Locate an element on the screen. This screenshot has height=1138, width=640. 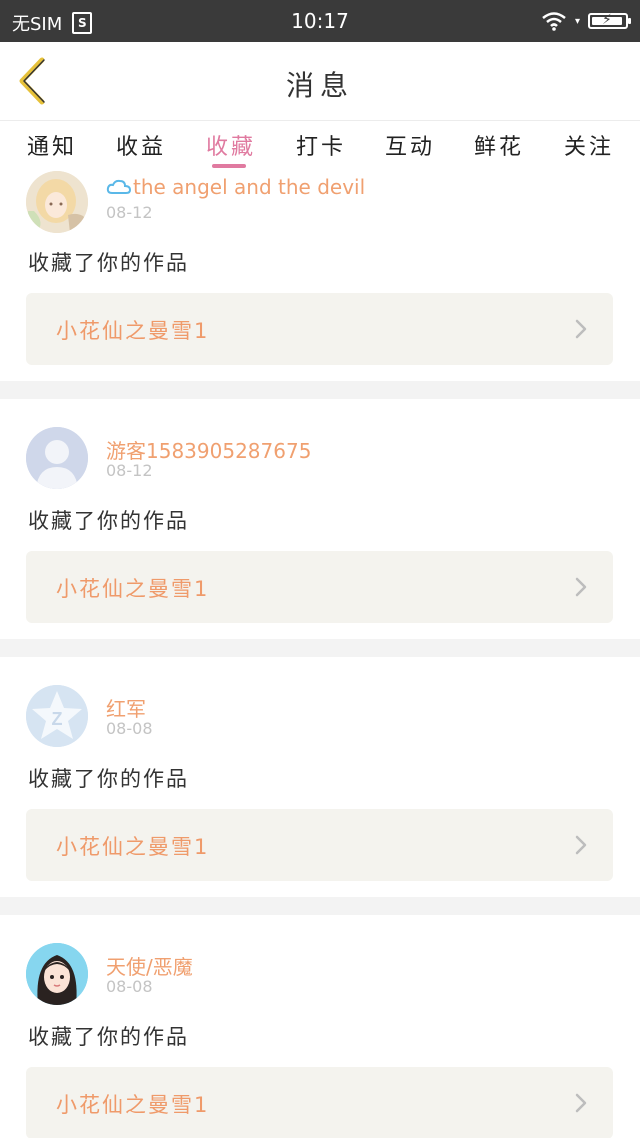
username: 游客1583905287675 is located at coordinates (208, 449).